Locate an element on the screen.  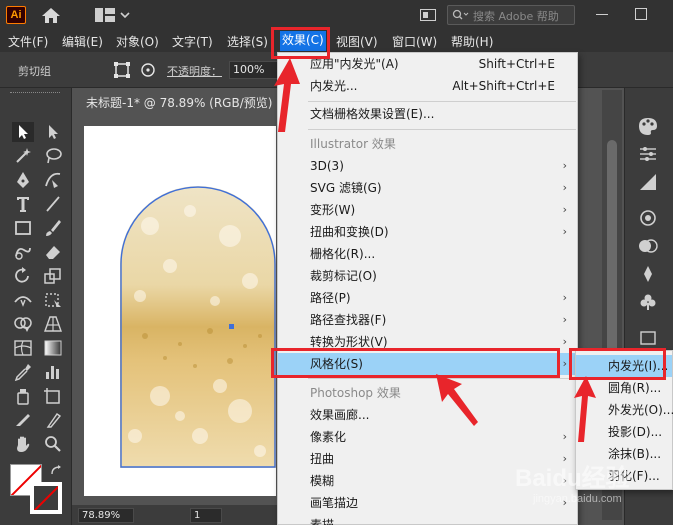
graph-tool-icon is located at coordinates (53, 372).